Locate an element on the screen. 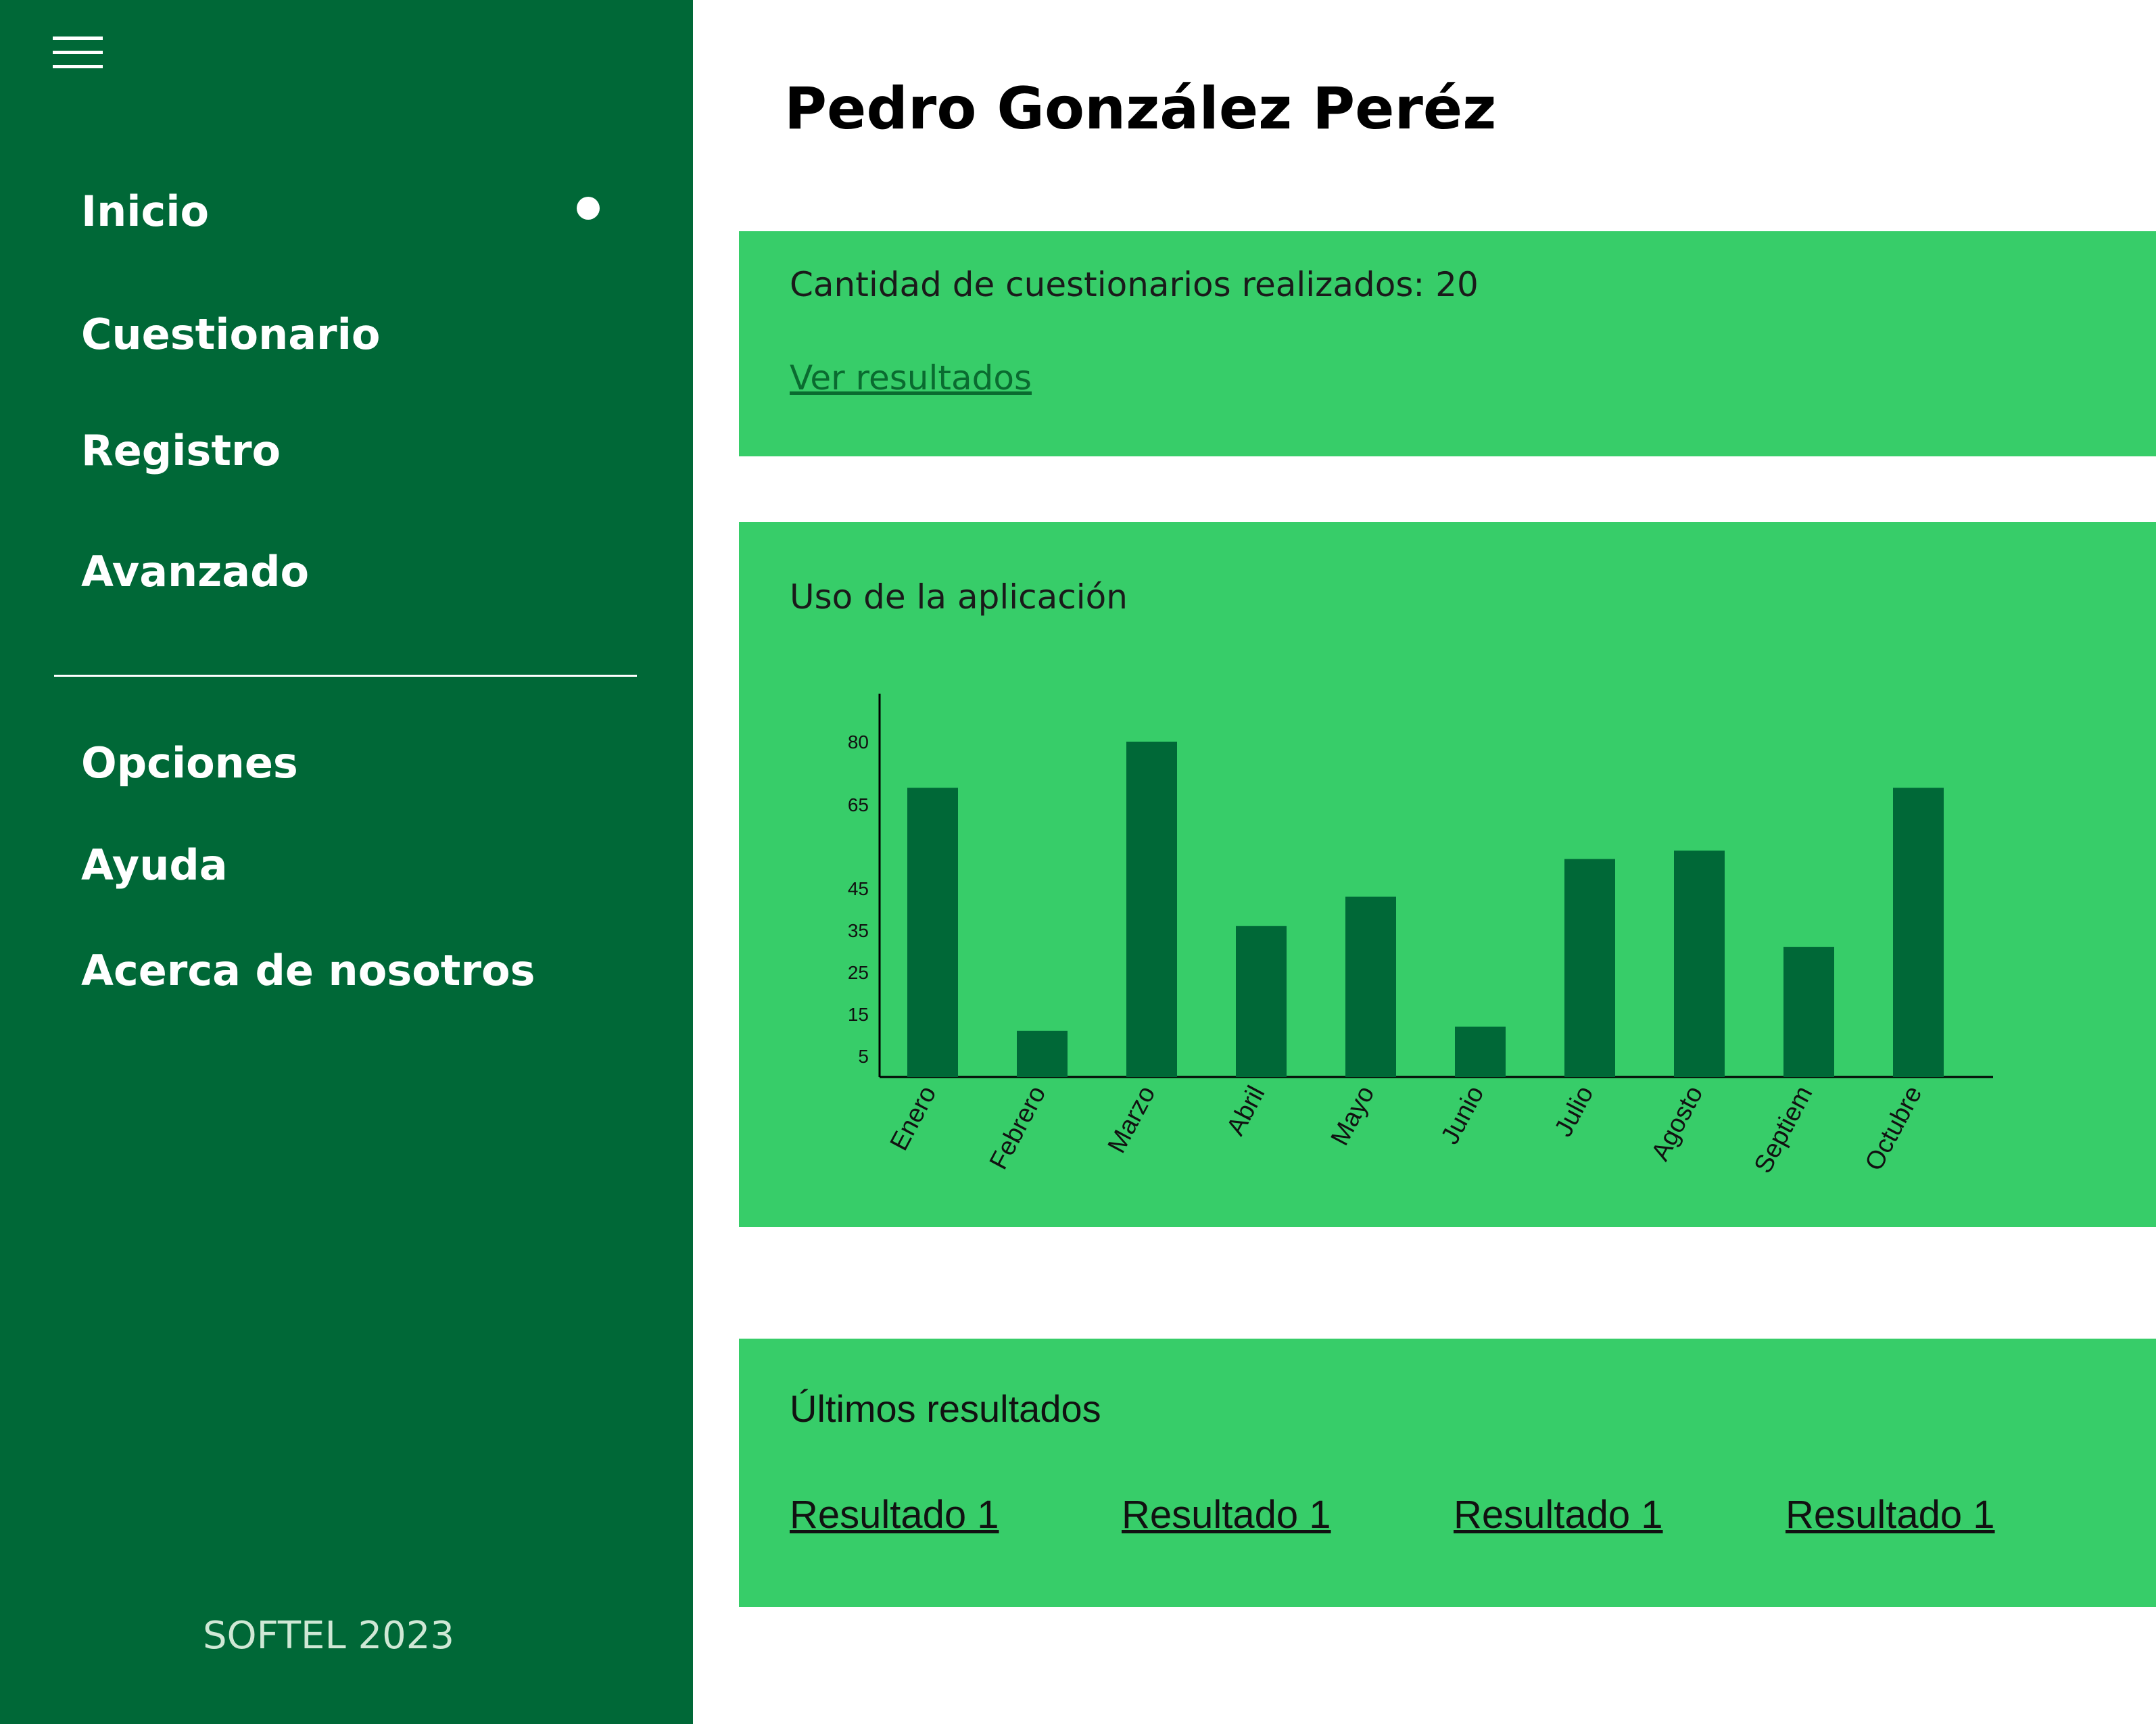 The height and width of the screenshot is (1724, 2156). result-link-2: Resultado 1 is located at coordinates (1226, 1515).